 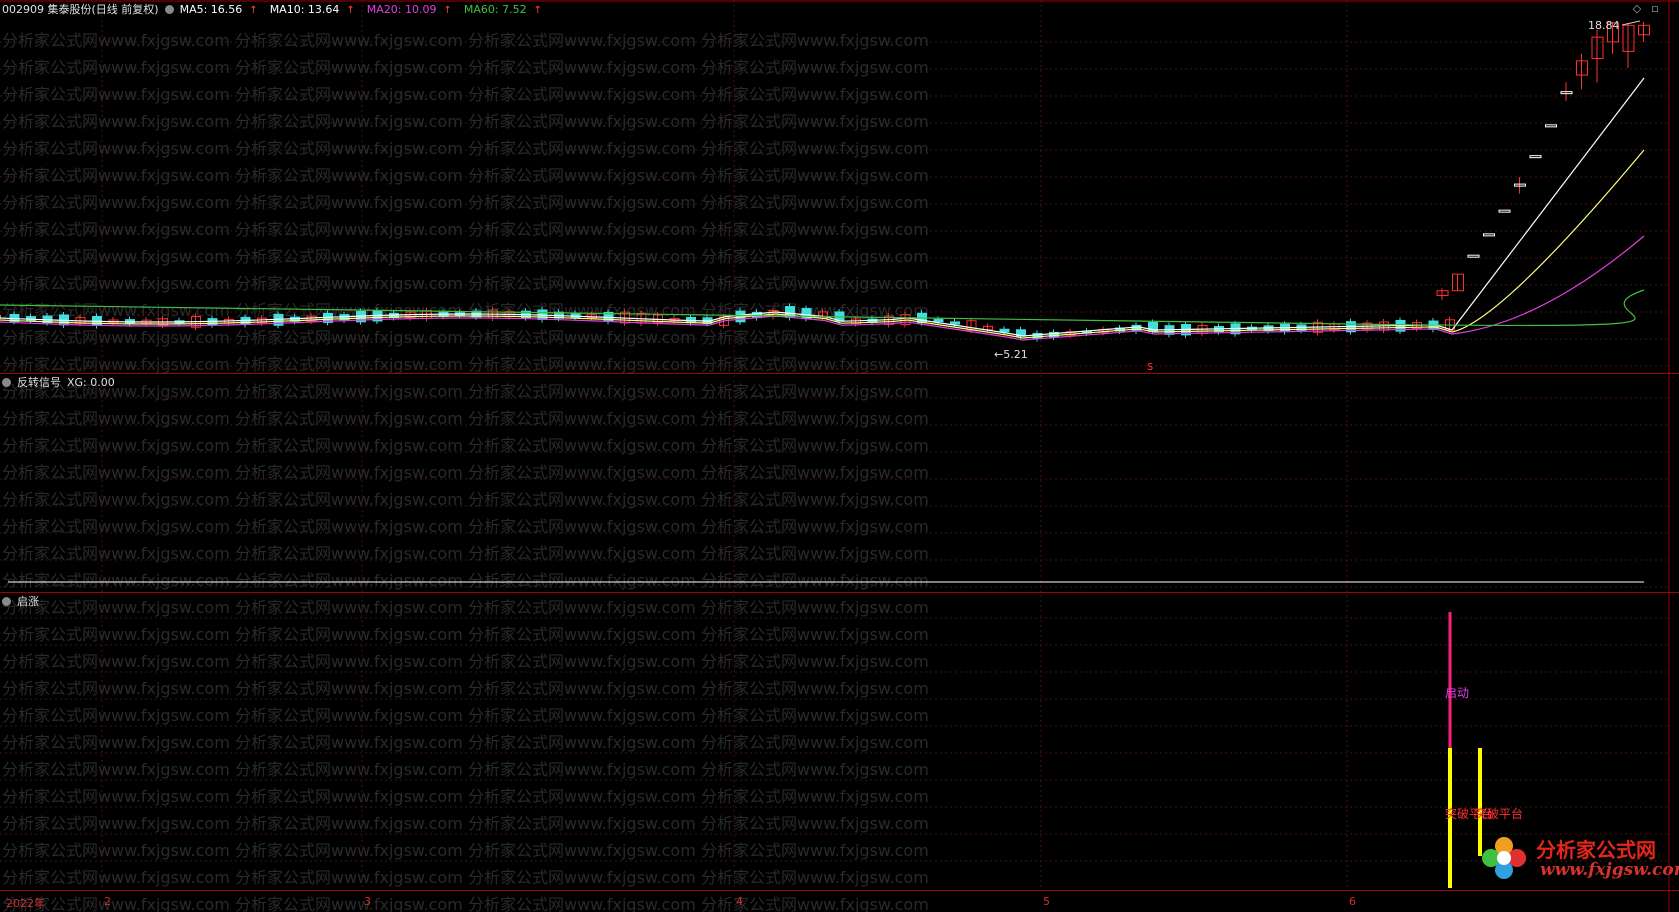 What do you see at coordinates (503, 9) in the screenshot?
I see `ma60-value: MA60: 7.52 ↑` at bounding box center [503, 9].